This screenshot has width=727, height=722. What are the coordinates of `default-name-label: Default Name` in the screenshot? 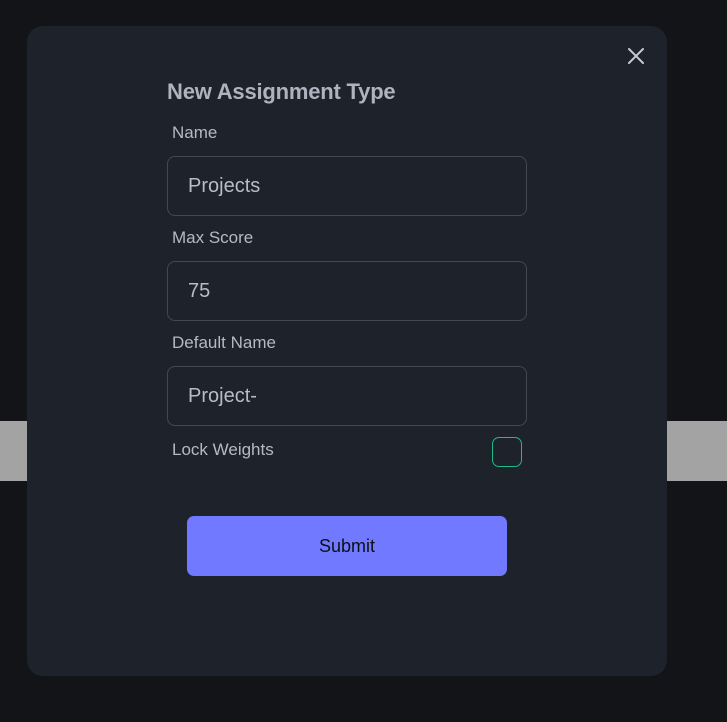 It's located at (224, 342).